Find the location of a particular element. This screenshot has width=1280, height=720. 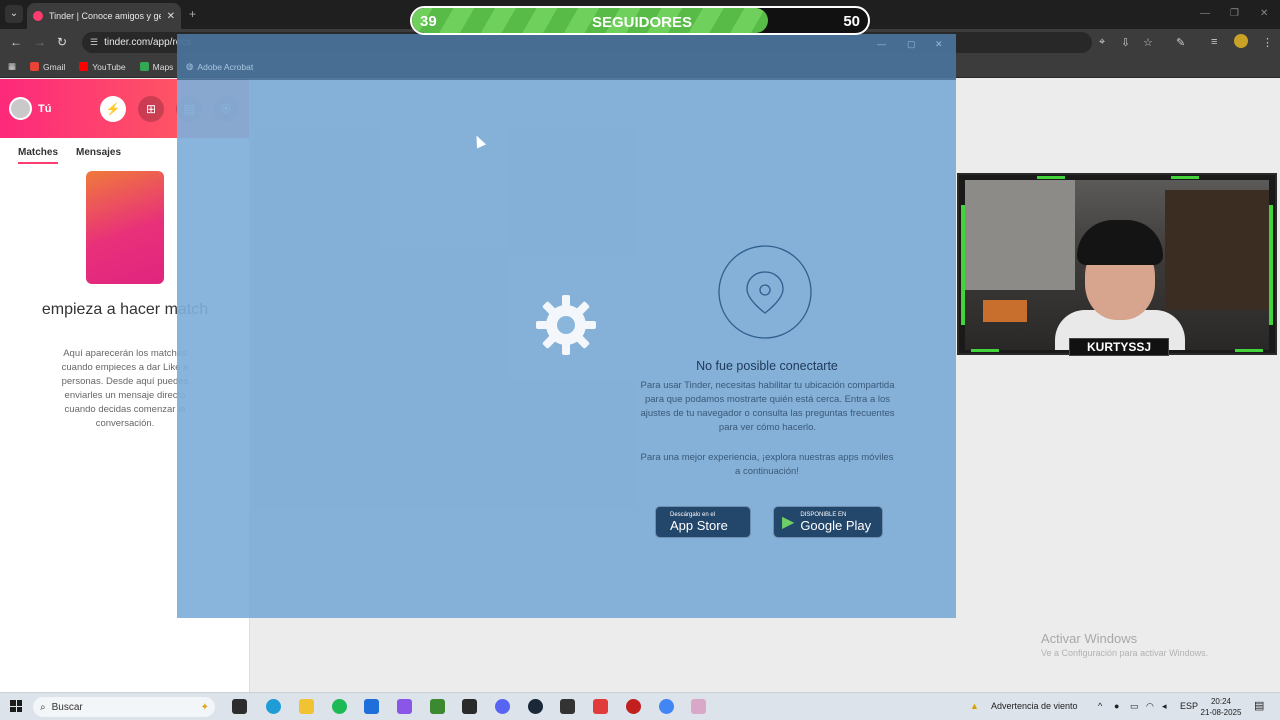

minimize-icon: — is located at coordinates (1205, 13).